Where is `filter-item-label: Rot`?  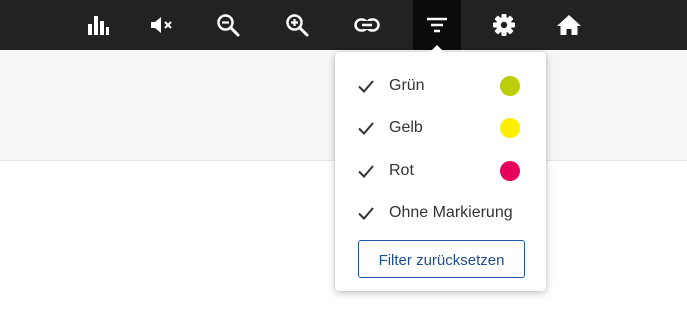 filter-item-label: Rot is located at coordinates (401, 170).